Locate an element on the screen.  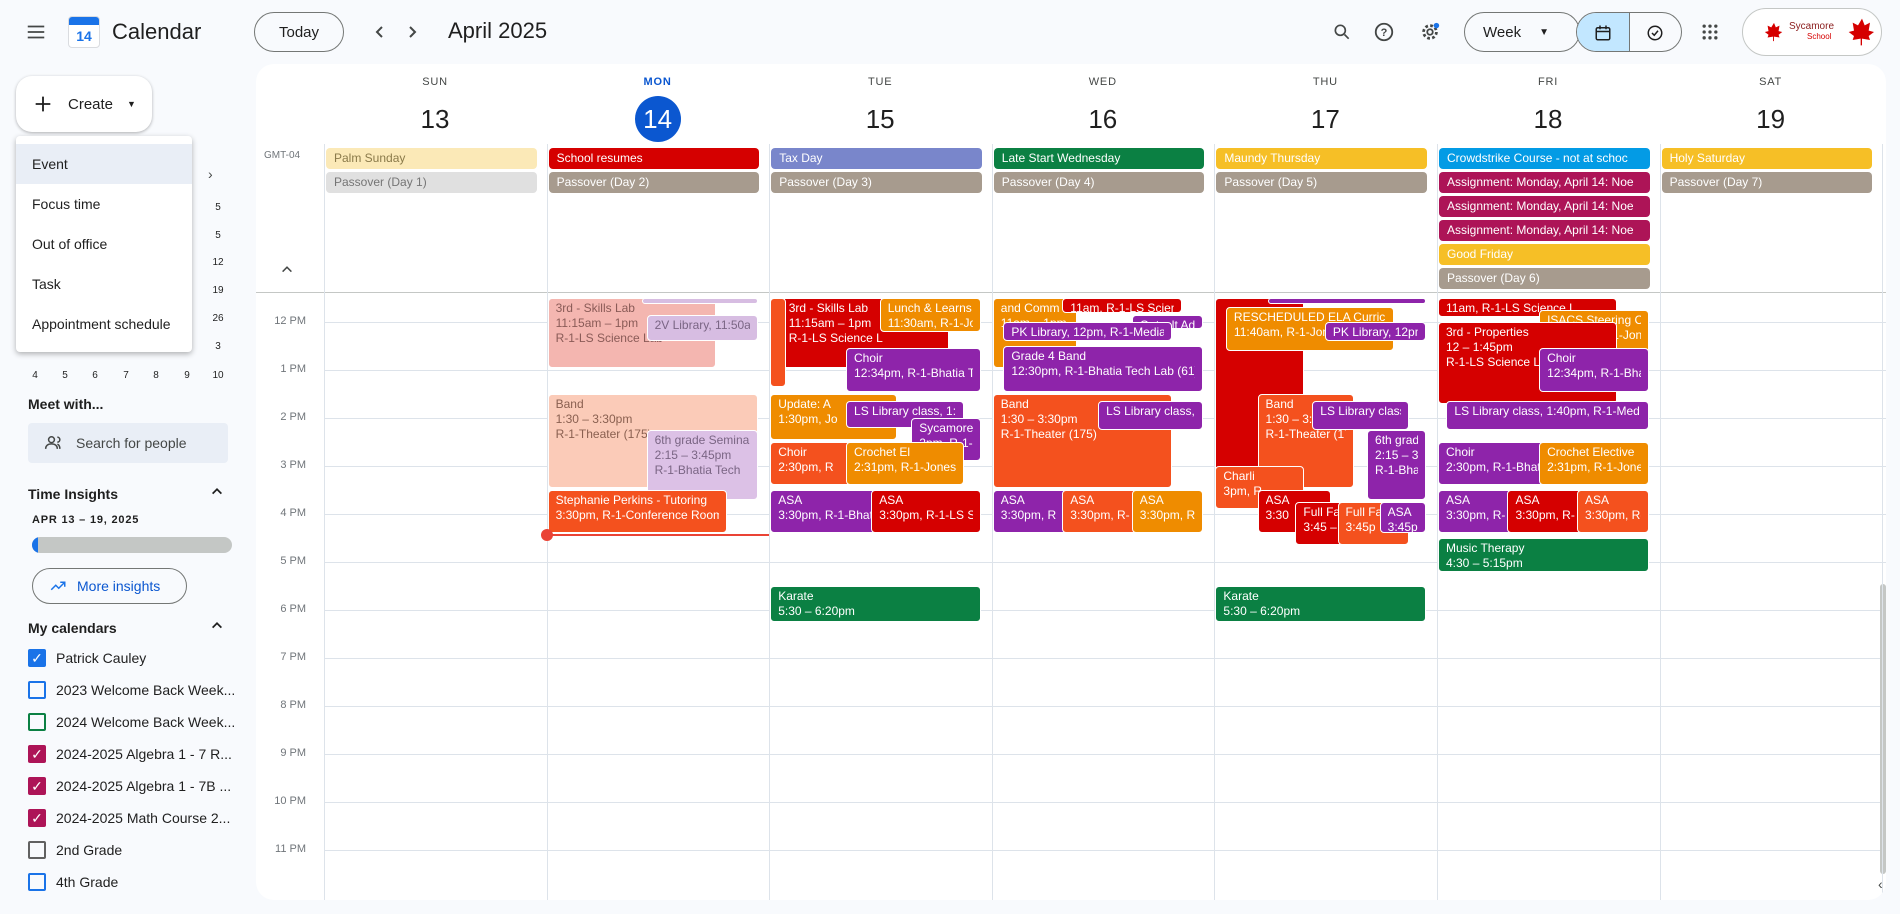
calendar-event: Crochet Elective 2:31pm, R-1-Jones is located at coordinates (1594, 463).